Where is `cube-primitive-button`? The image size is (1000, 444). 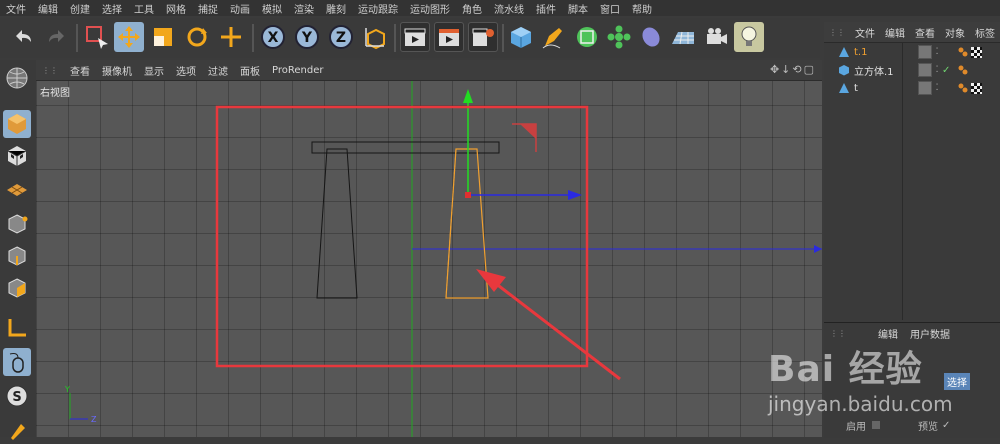 cube-primitive-button is located at coordinates (521, 37).